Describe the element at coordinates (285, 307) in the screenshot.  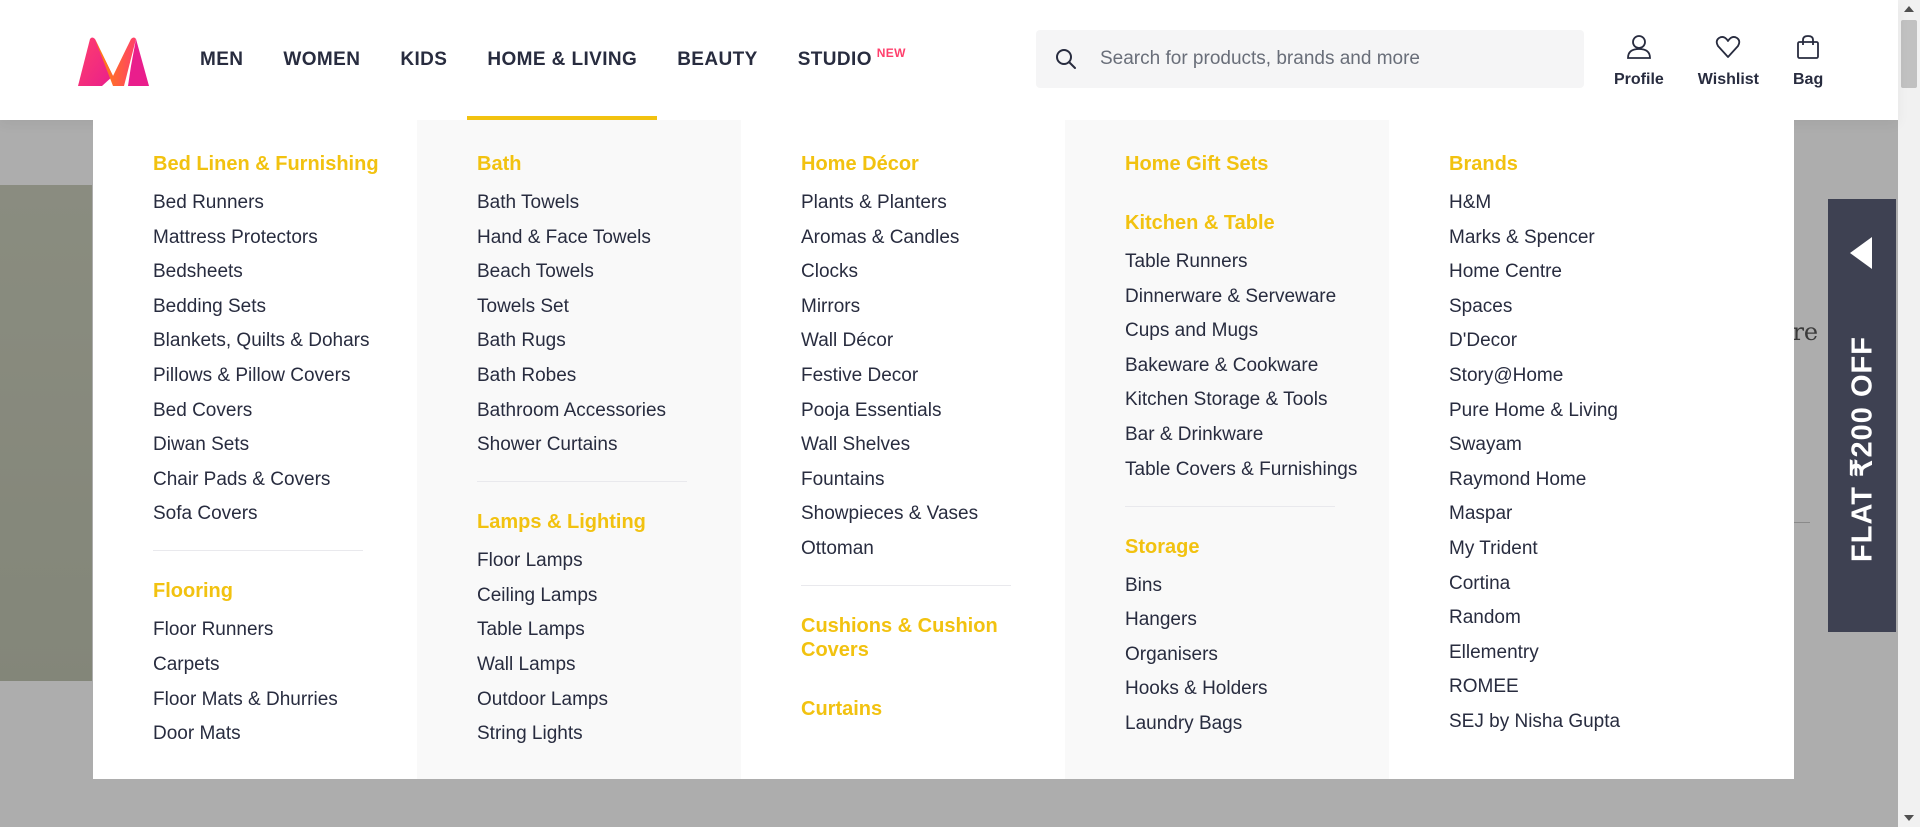
I see `menu-link: Bedding Sets` at that location.